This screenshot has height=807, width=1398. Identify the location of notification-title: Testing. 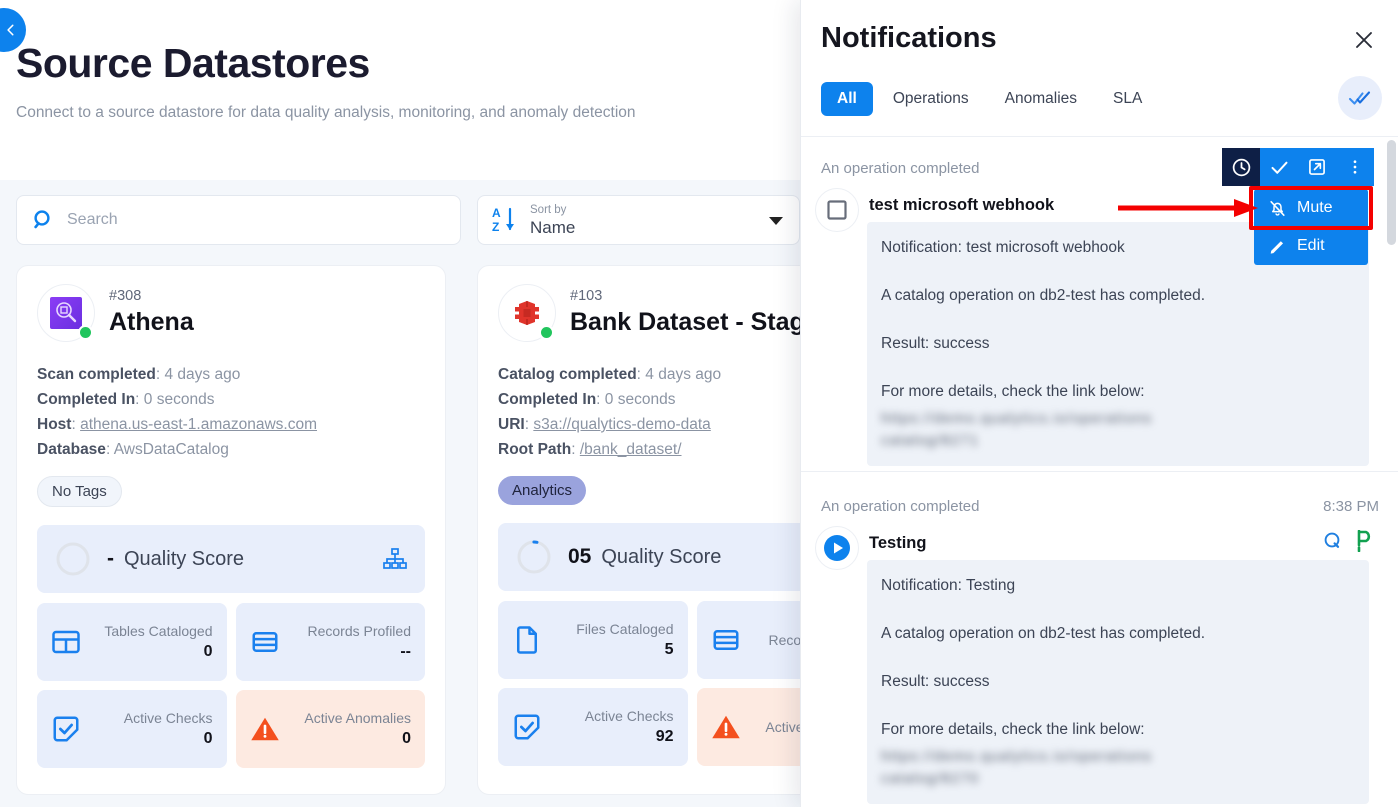
(898, 543).